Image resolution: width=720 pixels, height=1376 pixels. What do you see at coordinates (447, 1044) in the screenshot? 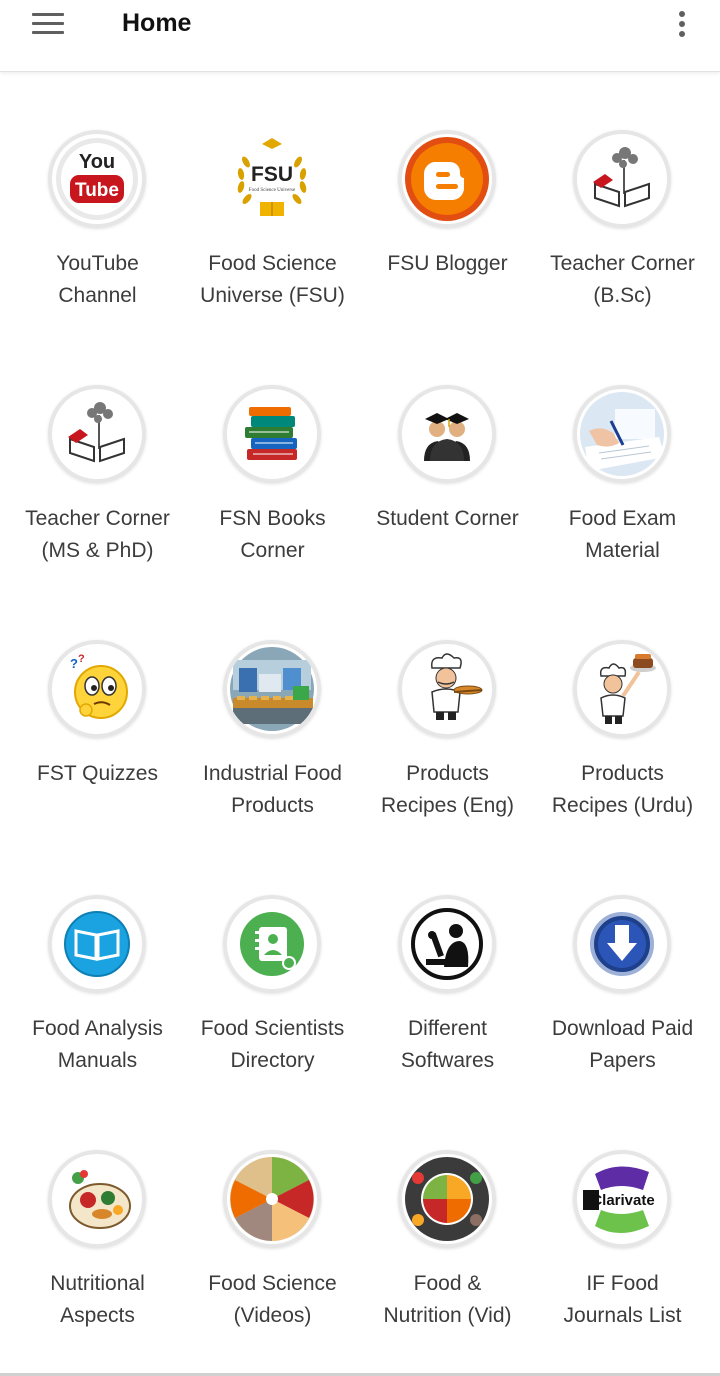
I see `tile-label: Different Softwares` at bounding box center [447, 1044].